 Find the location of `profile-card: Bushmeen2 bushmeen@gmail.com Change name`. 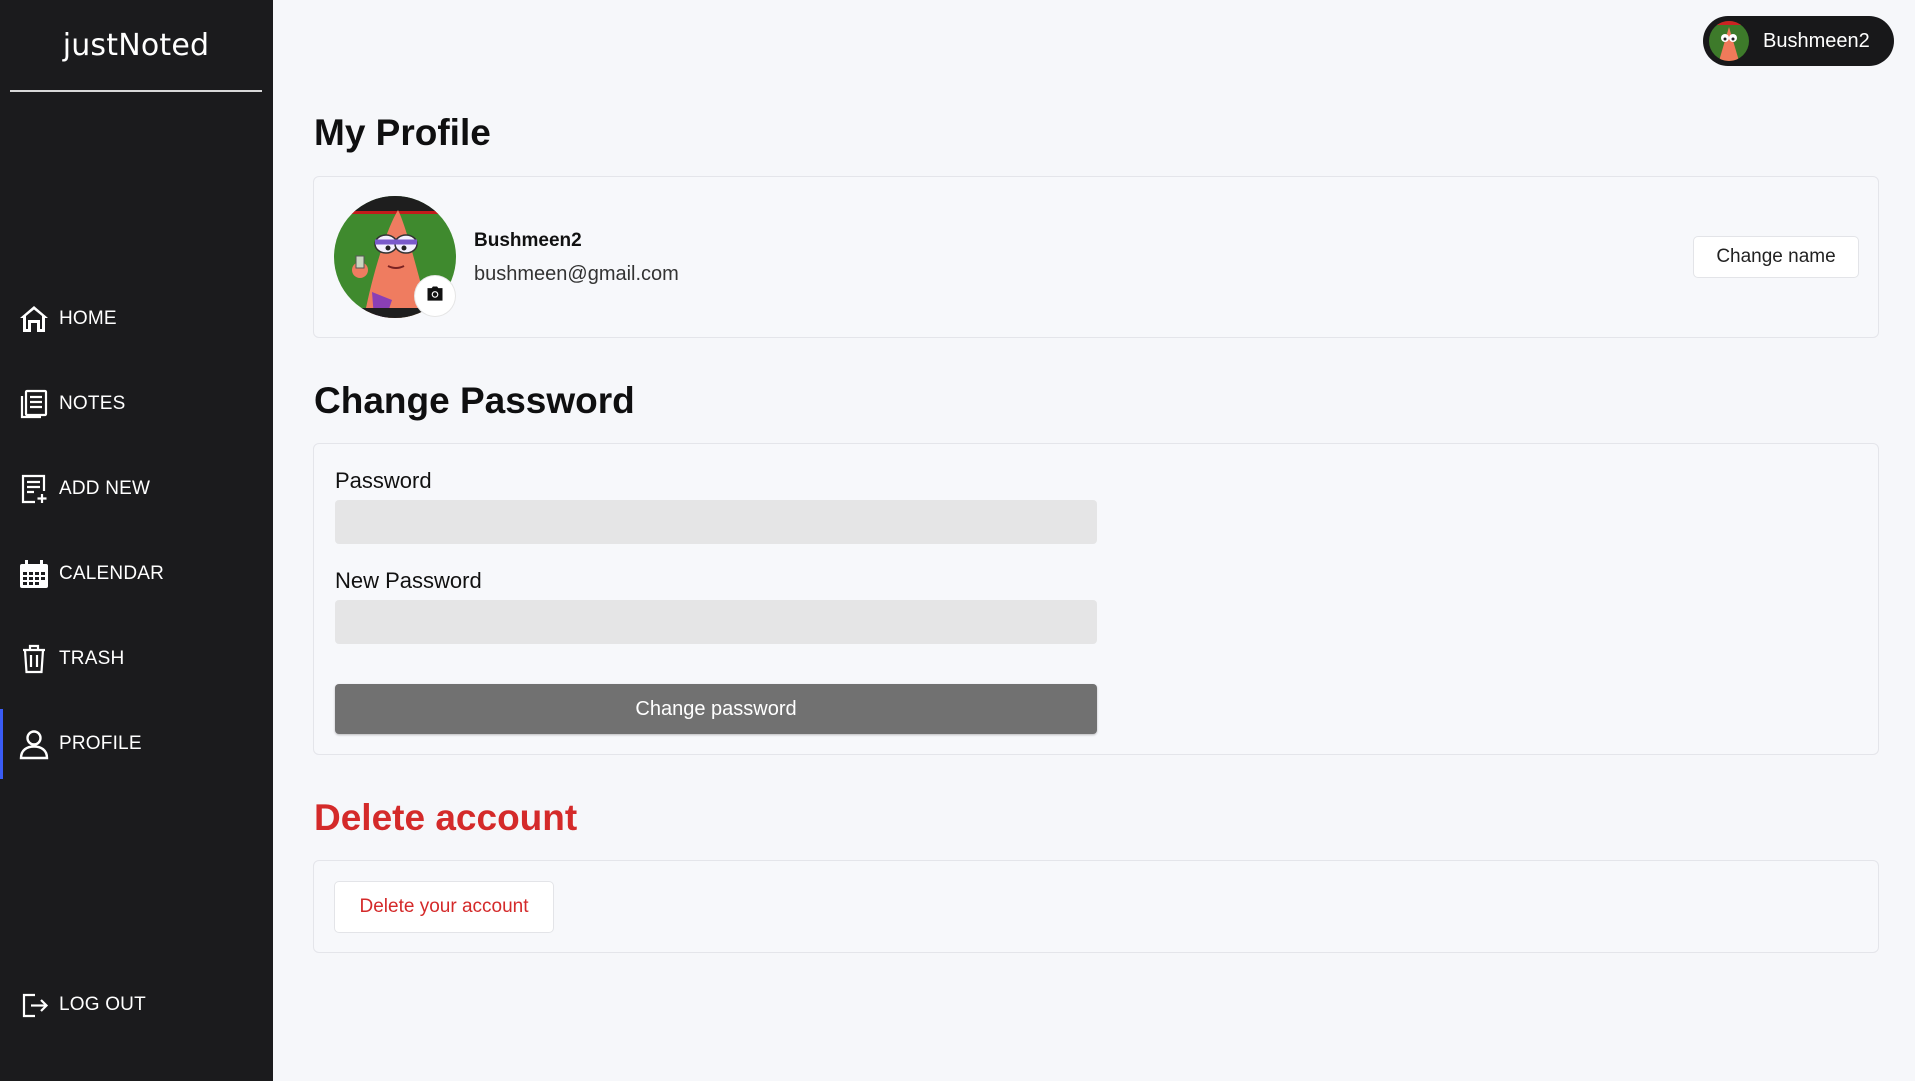

profile-card: Bushmeen2 bushmeen@gmail.com Change name is located at coordinates (1096, 257).